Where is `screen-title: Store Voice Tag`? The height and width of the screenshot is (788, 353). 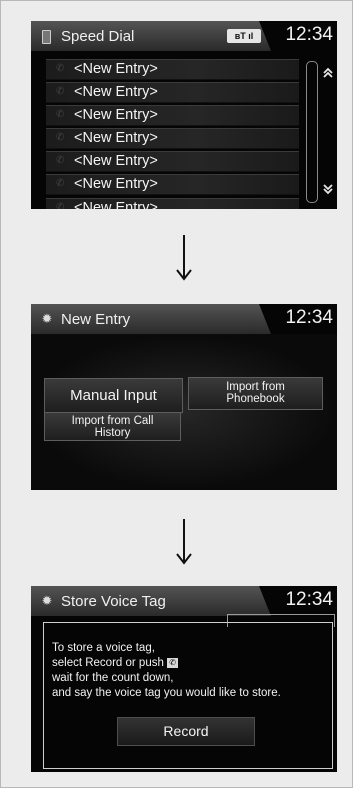 screen-title: Store Voice Tag is located at coordinates (113, 601).